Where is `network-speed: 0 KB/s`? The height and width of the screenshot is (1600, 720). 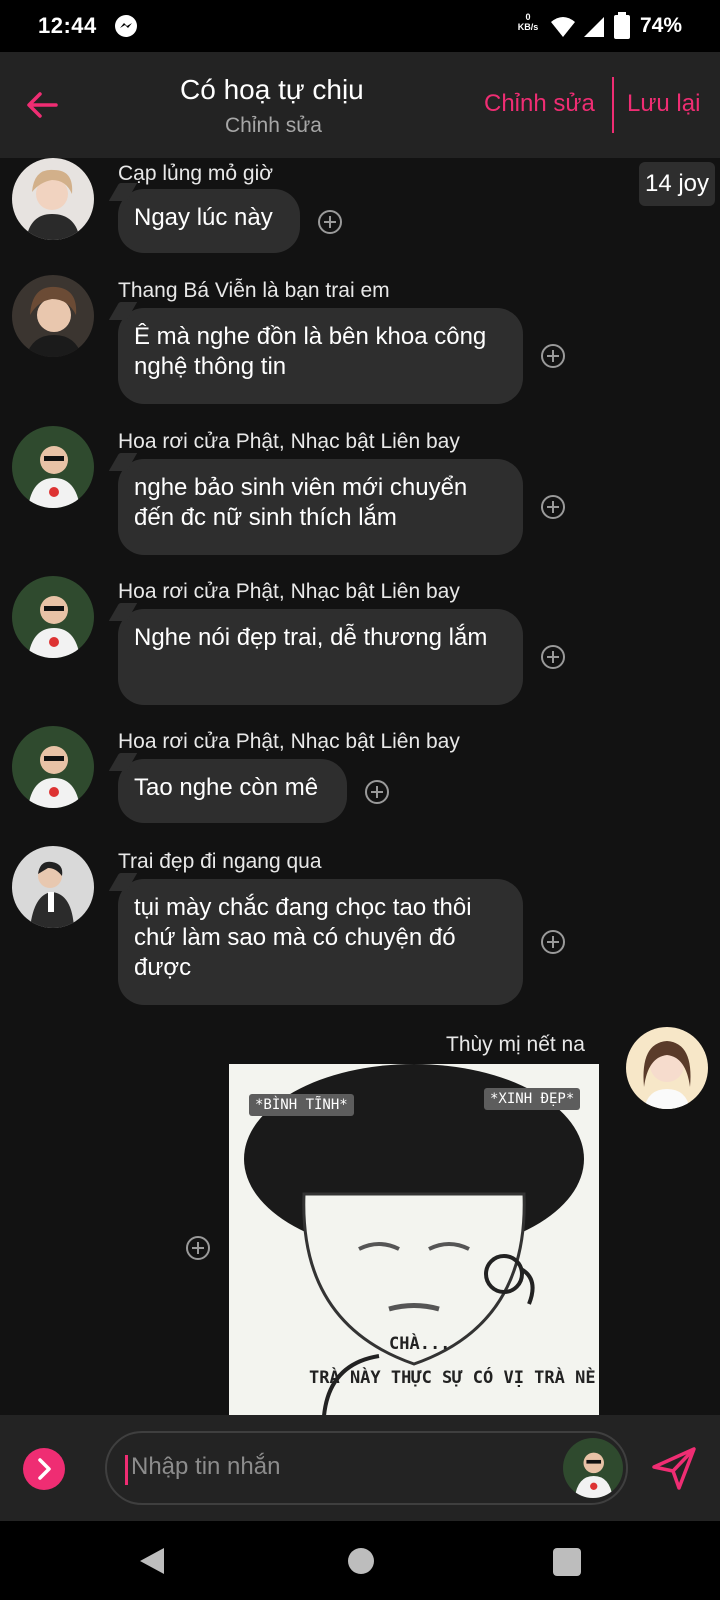 network-speed: 0 KB/s is located at coordinates (528, 22).